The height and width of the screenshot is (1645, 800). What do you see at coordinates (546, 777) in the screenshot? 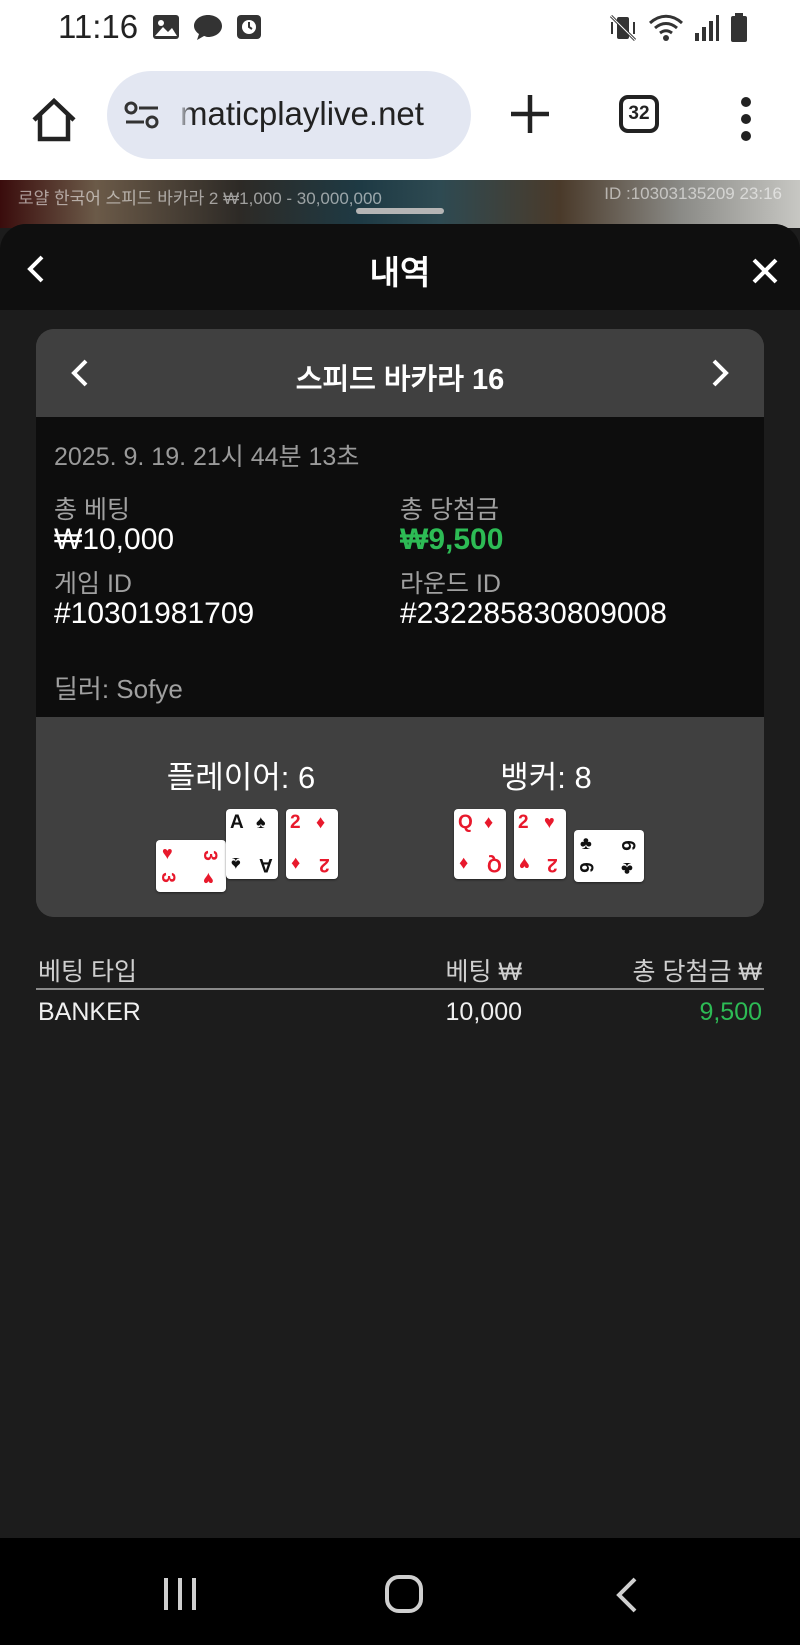
I see `banker-score: 뱅커: 8` at bounding box center [546, 777].